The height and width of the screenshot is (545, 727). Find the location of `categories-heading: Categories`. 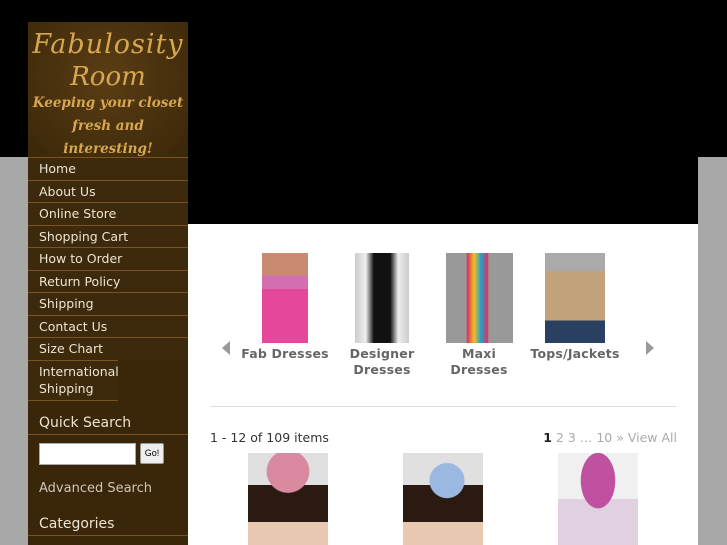

categories-heading: Categories is located at coordinates (108, 520).